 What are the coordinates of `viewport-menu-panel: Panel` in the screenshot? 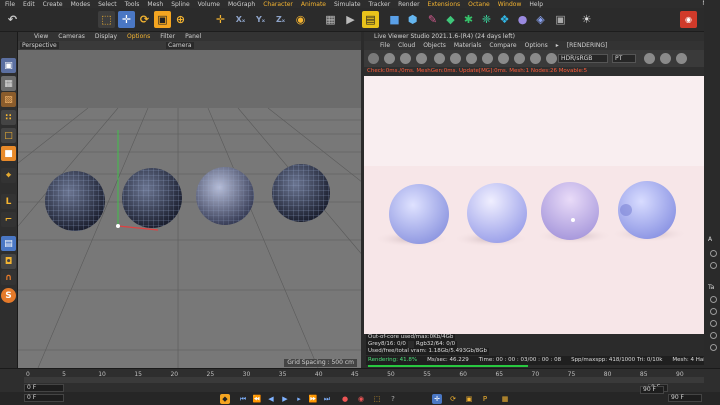 It's located at (193, 36).